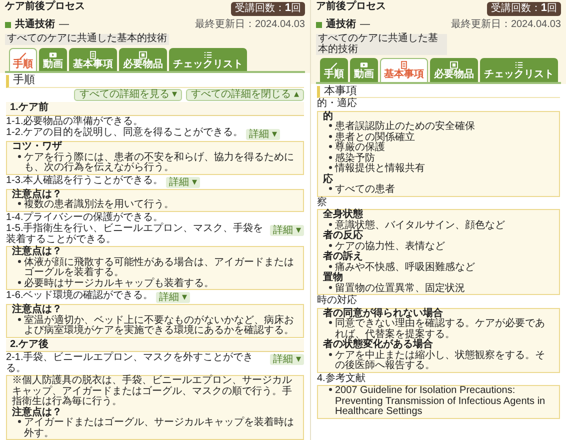 This screenshot has height=440, width=566. I want to click on note-heading: コツ・ワザ, so click(37, 147).